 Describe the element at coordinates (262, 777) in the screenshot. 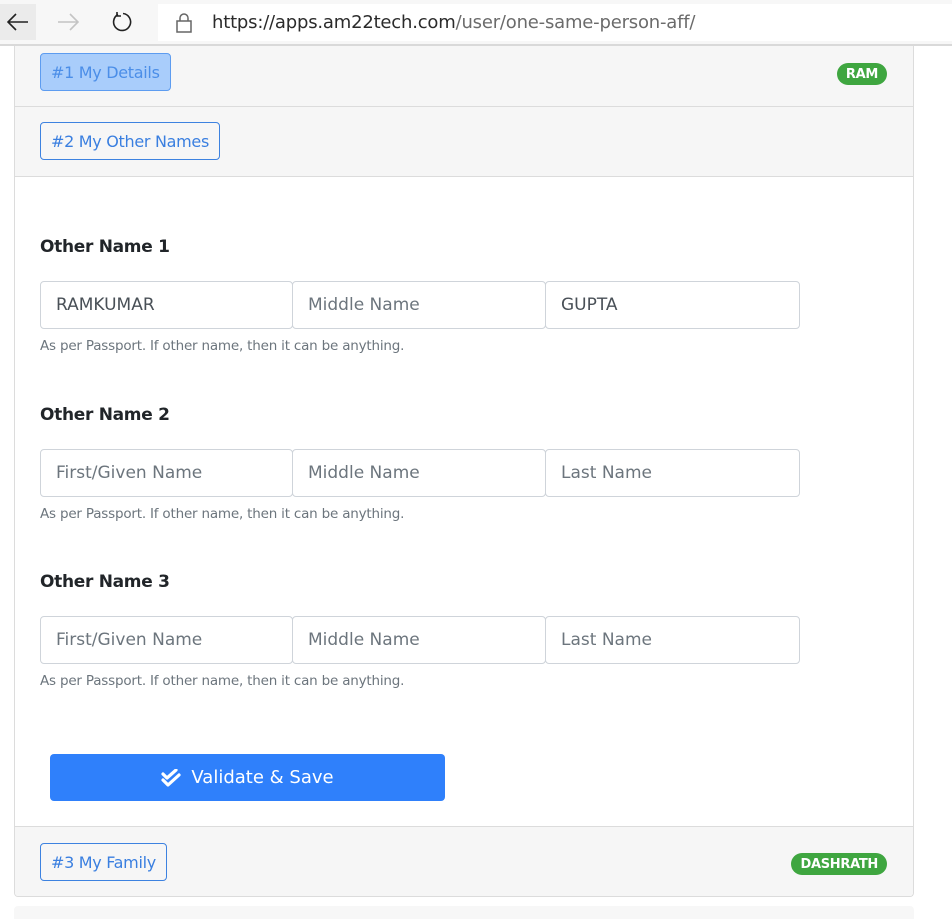

I see `validate-save-label: Validate & Save` at that location.